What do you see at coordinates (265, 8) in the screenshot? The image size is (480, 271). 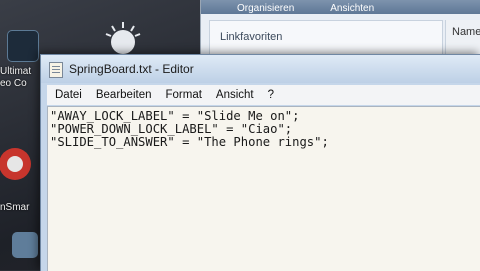 I see `organize-button: Organisieren` at bounding box center [265, 8].